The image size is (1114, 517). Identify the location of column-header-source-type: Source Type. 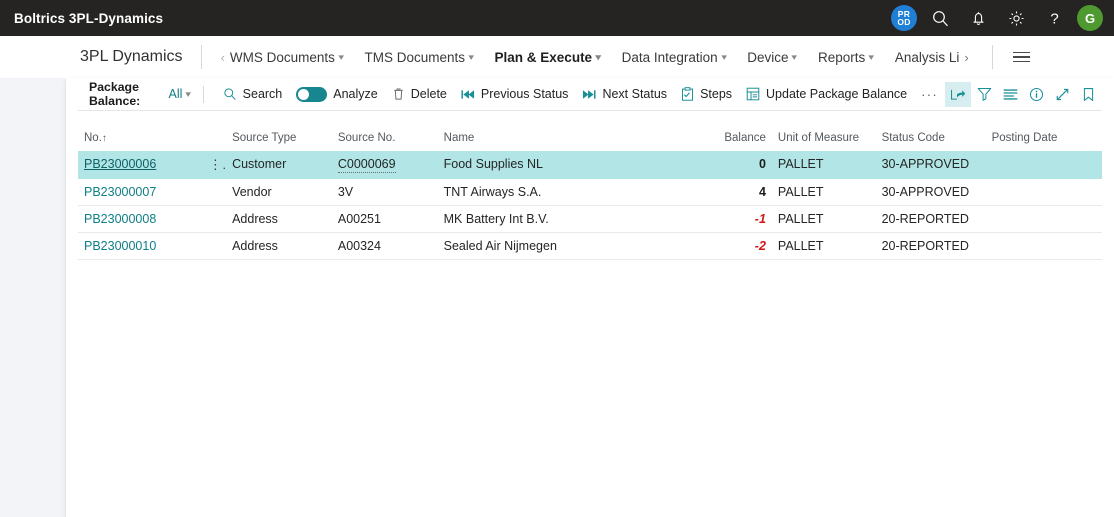
(279, 140).